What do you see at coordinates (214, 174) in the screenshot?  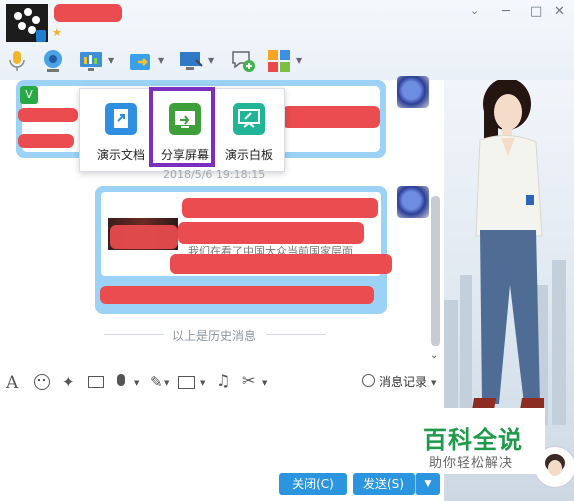 I see `message-timestamp: 2018/5/6 19:18:15` at bounding box center [214, 174].